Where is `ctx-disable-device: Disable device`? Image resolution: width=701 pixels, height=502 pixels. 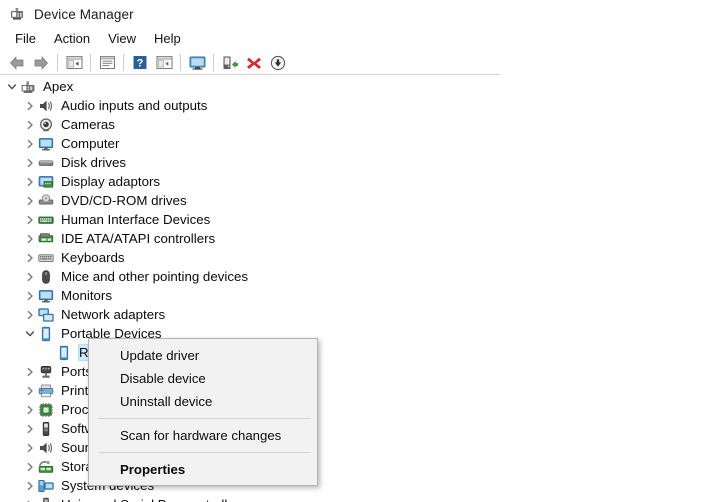
ctx-disable-device: Disable device is located at coordinates (203, 378).